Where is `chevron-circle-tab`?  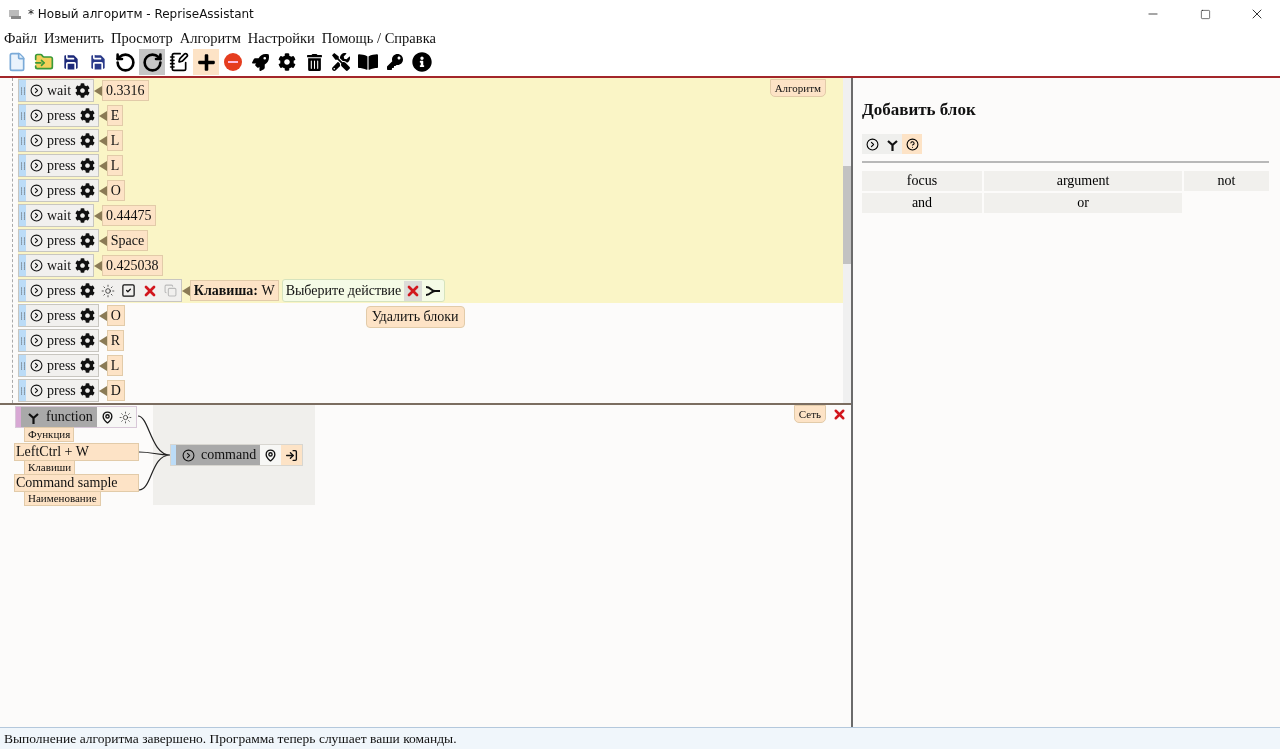
chevron-circle-tab is located at coordinates (872, 144).